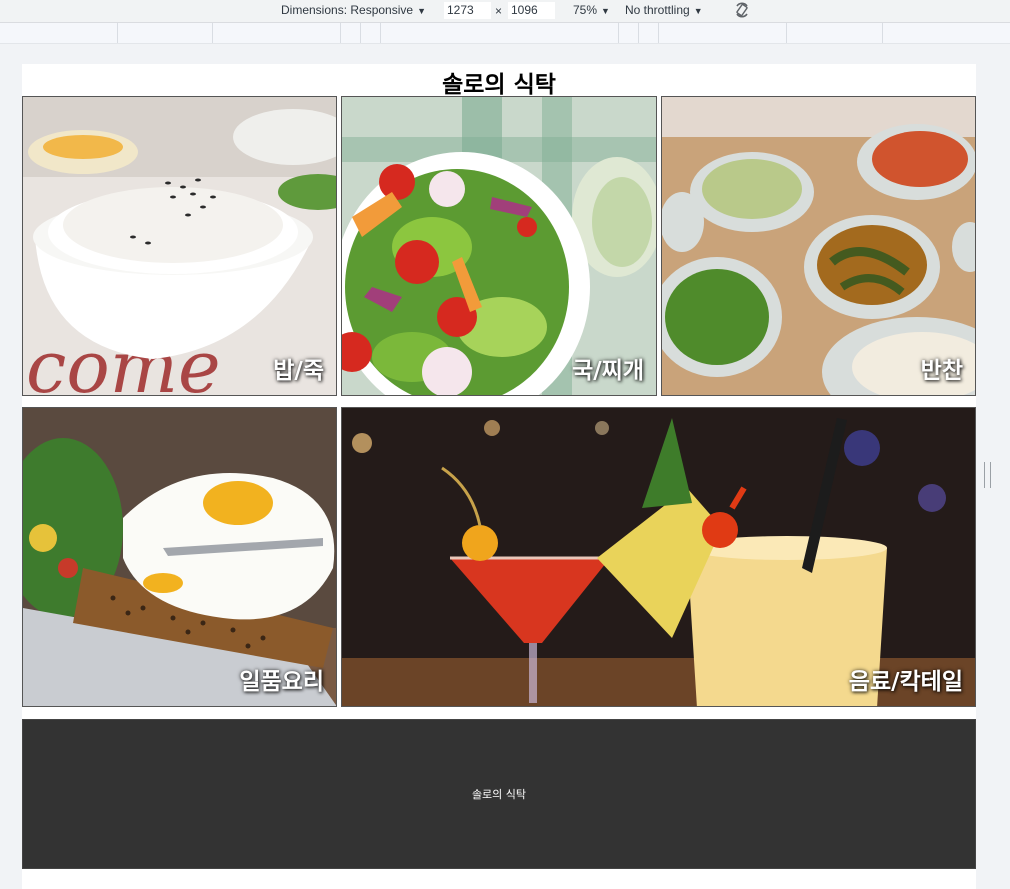 This screenshot has height=889, width=1010. I want to click on site-title: 솔로의 식탁, so click(499, 85).